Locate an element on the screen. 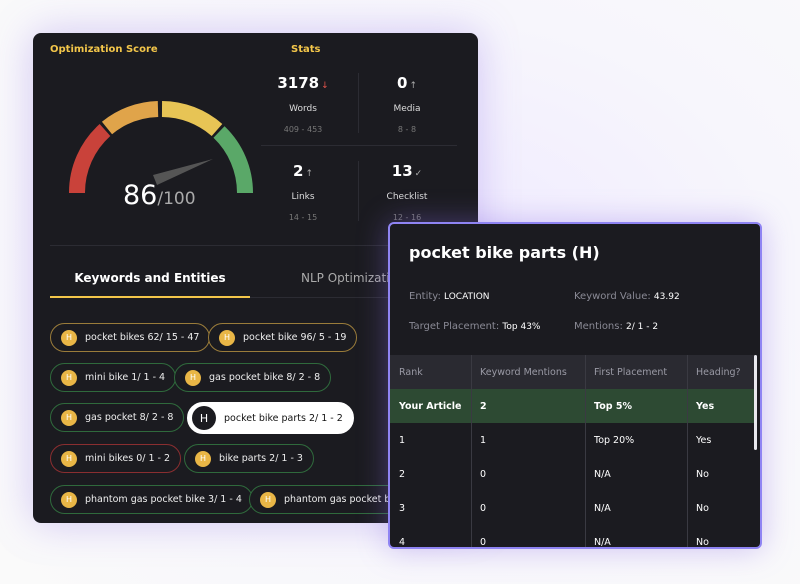  stat-words: 3178 ↓ Words 409 - 453 is located at coordinates (303, 104).